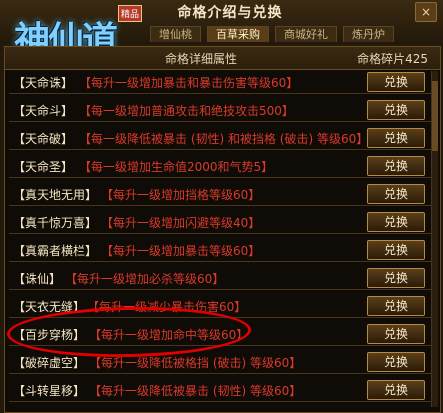 The height and width of the screenshot is (413, 443). I want to click on list-item: 【天命破】 【每一级降低被暴击 (韧性) 和被挡格 (破击) 等级60】 兑换, so click(221, 138).